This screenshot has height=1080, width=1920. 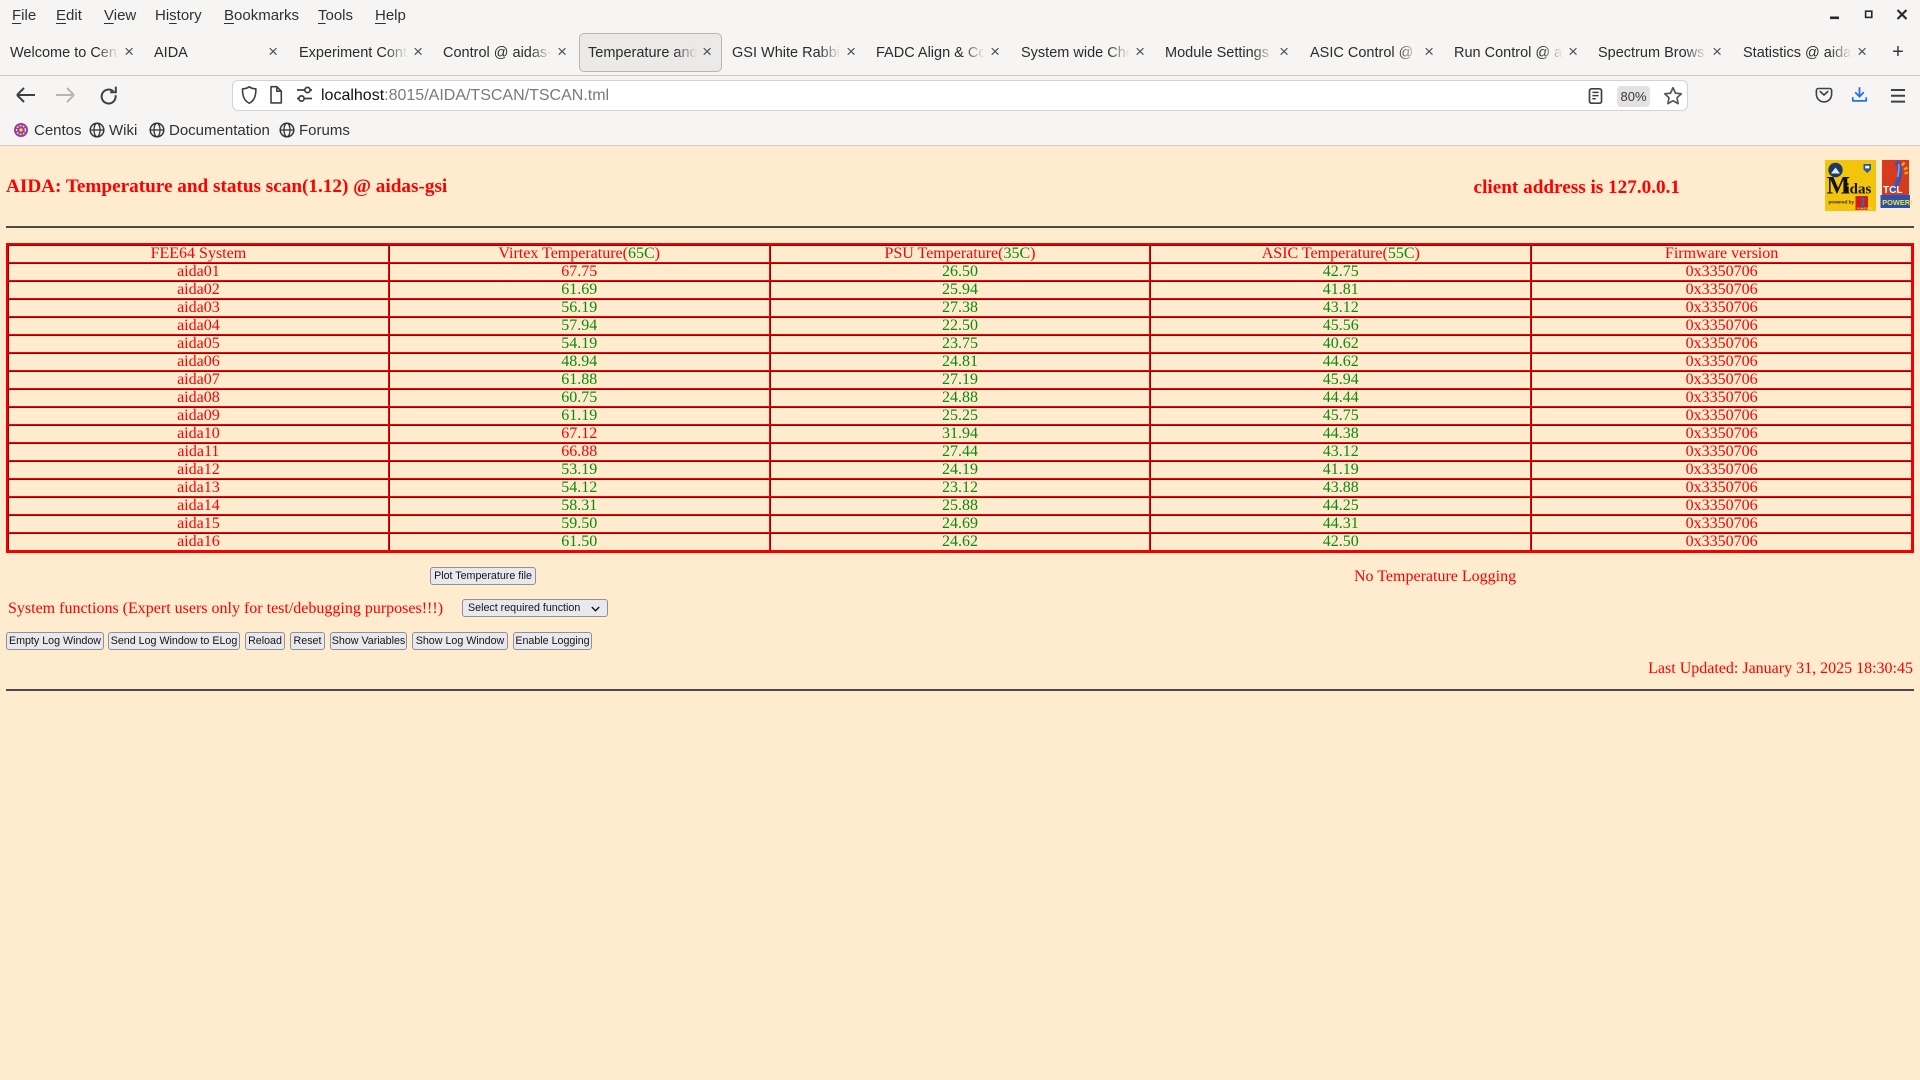 I want to click on svg-text: TCL, so click(x=1892, y=190).